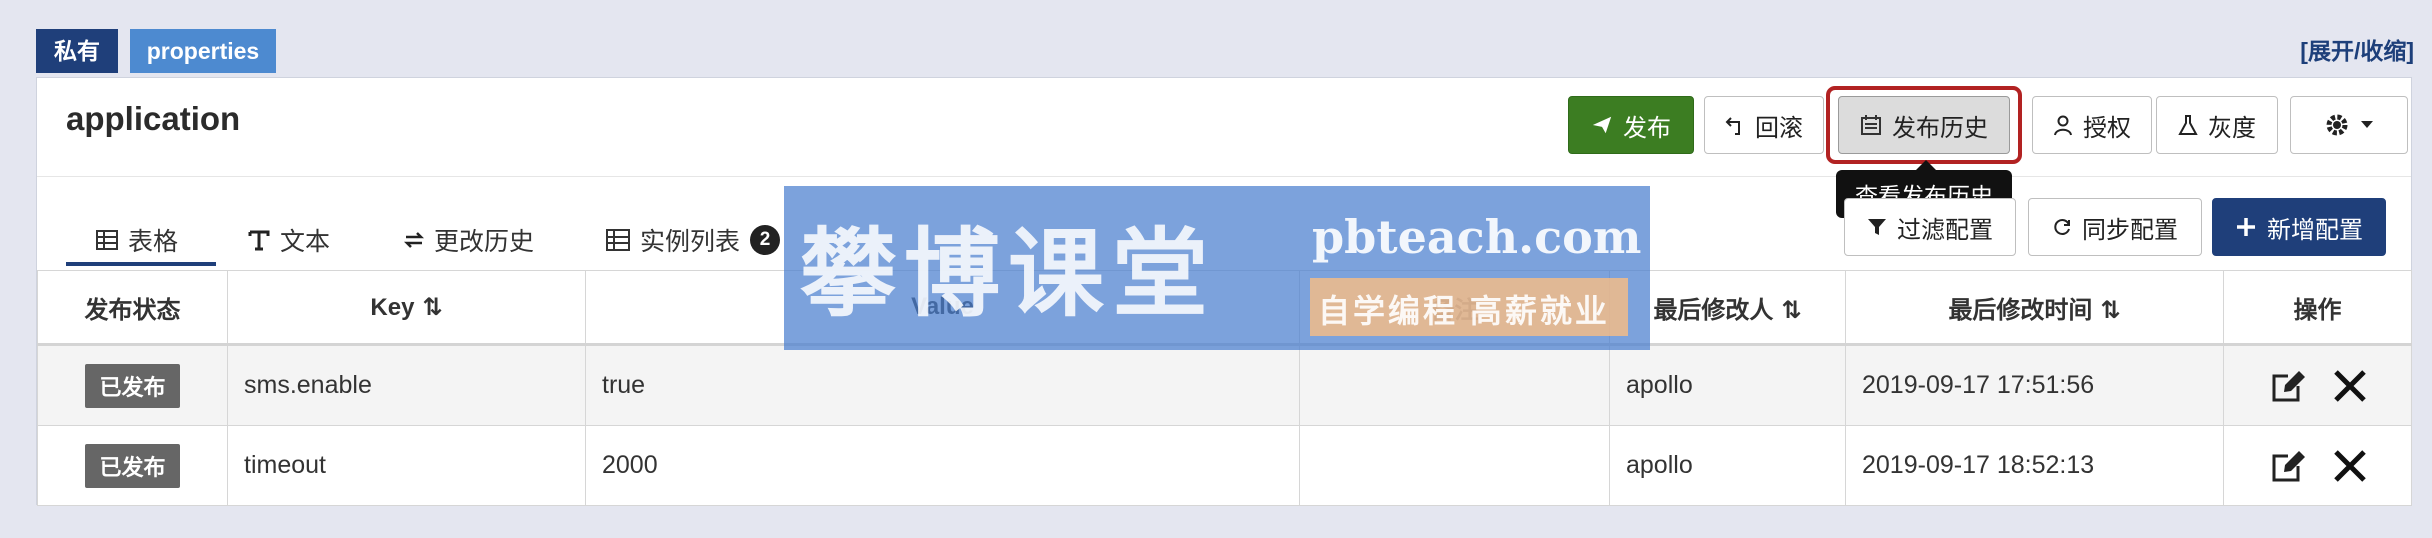  Describe the element at coordinates (1477, 237) in the screenshot. I see `watermark-url: pbteach.com` at that location.